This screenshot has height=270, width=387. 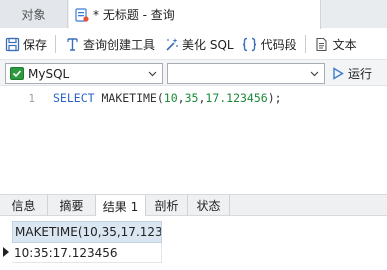 What do you see at coordinates (119, 44) in the screenshot?
I see `query-builder-label: 查询创建工具` at bounding box center [119, 44].